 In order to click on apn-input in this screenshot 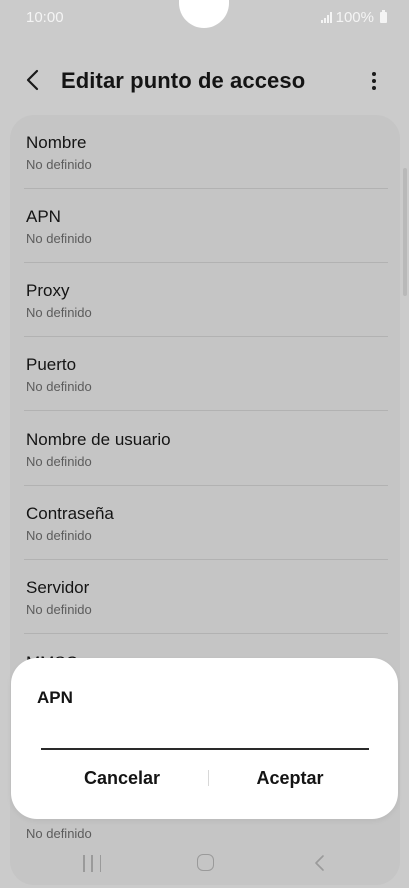, I will do `click(205, 735)`.